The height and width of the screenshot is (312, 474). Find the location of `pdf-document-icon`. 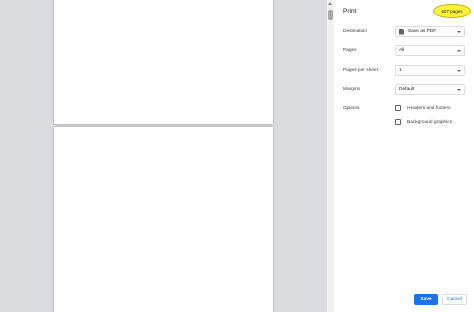

pdf-document-icon is located at coordinates (401, 31).